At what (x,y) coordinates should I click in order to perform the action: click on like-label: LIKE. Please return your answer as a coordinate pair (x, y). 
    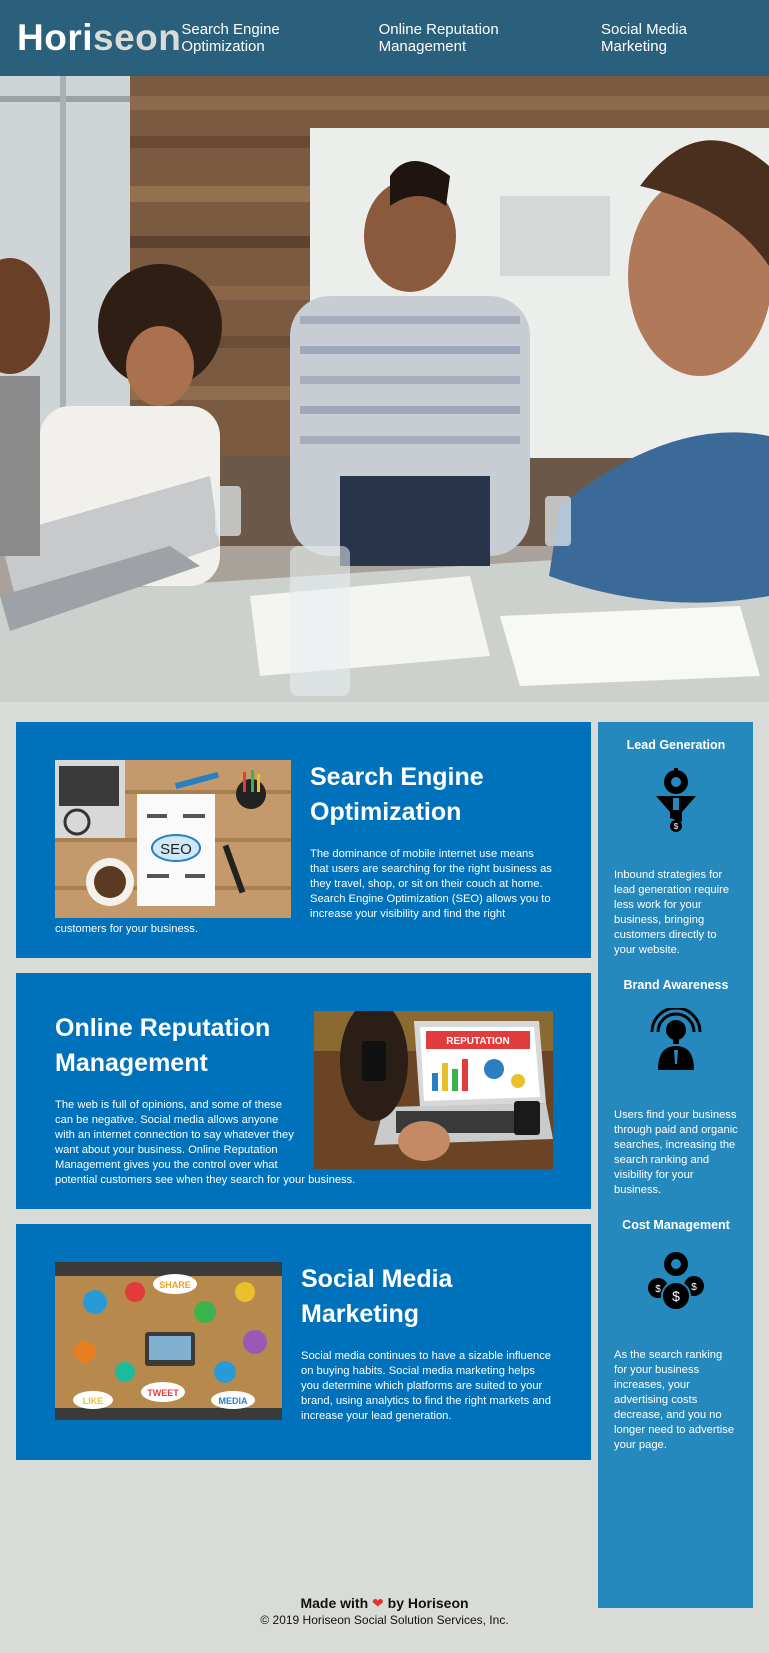
    Looking at the image, I should click on (93, 1401).